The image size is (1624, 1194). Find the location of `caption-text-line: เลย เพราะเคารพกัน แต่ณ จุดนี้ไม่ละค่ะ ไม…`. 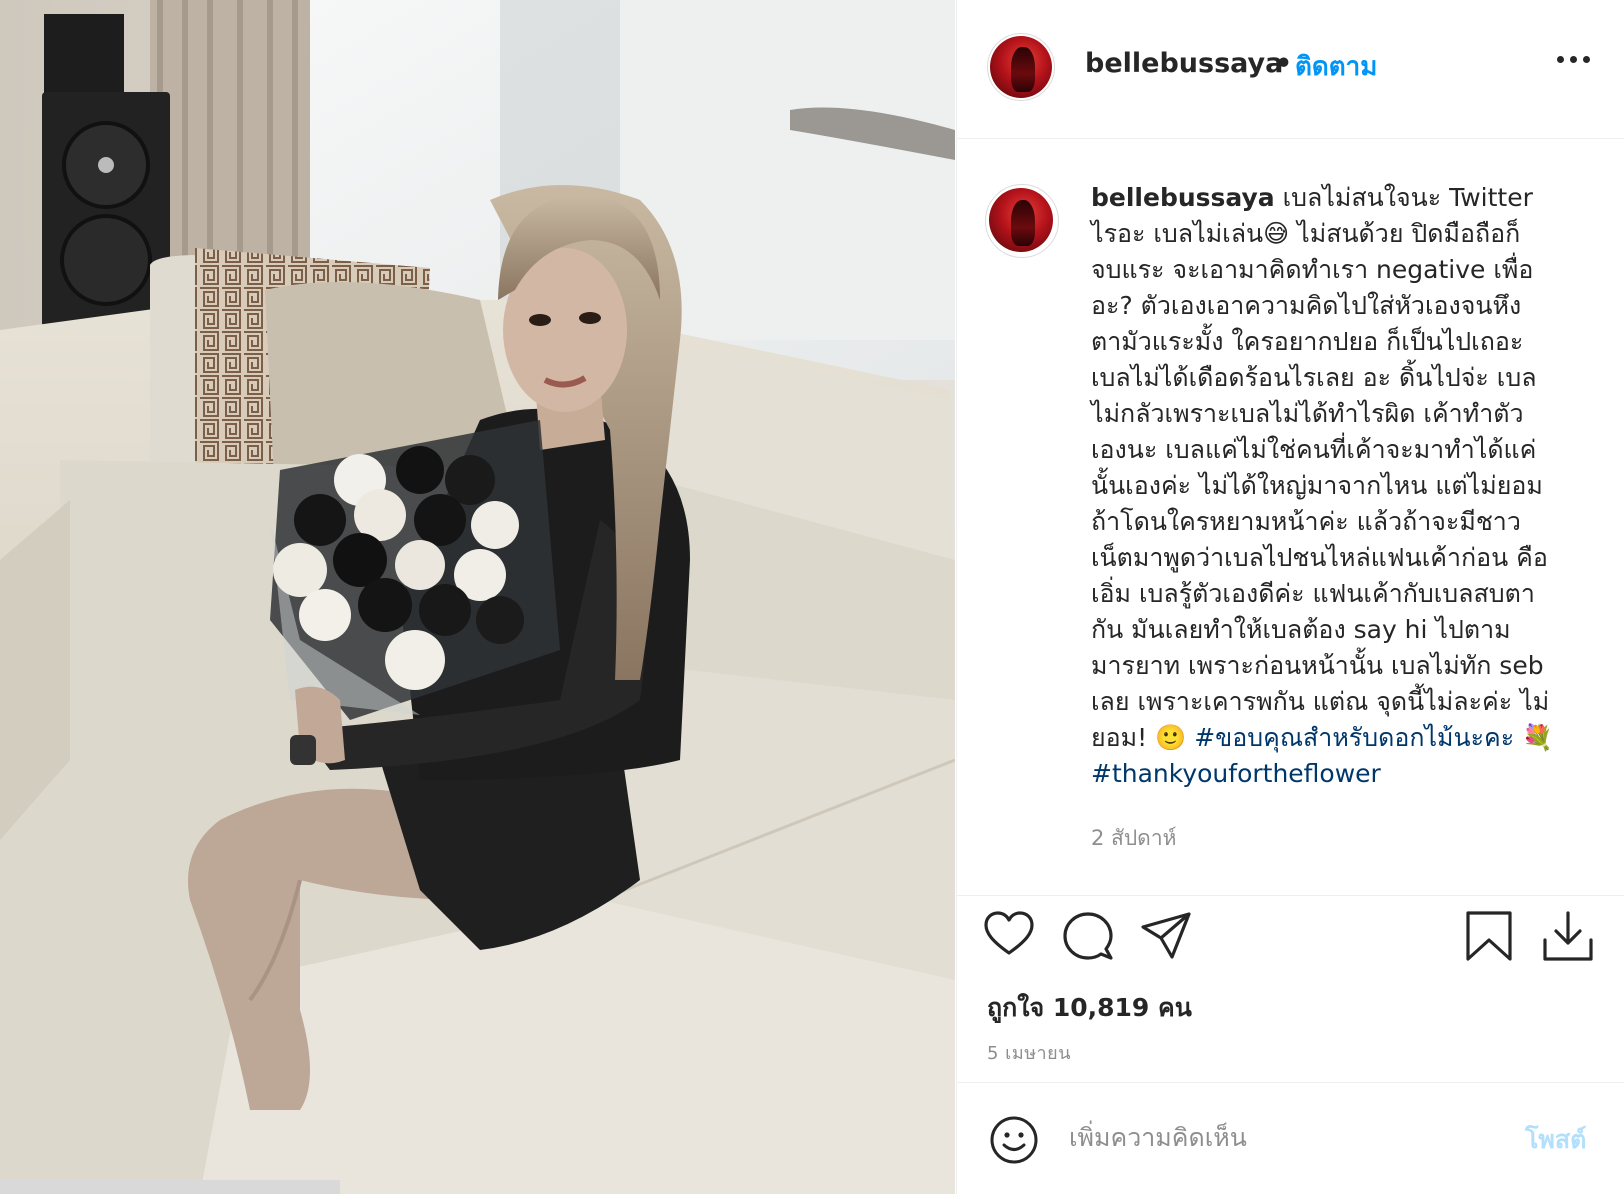

caption-text-line: เลย เพราะเคารพกัน แต่ณ จุดนี้ไม่ละค่ะ ไม… is located at coordinates (1320, 701).